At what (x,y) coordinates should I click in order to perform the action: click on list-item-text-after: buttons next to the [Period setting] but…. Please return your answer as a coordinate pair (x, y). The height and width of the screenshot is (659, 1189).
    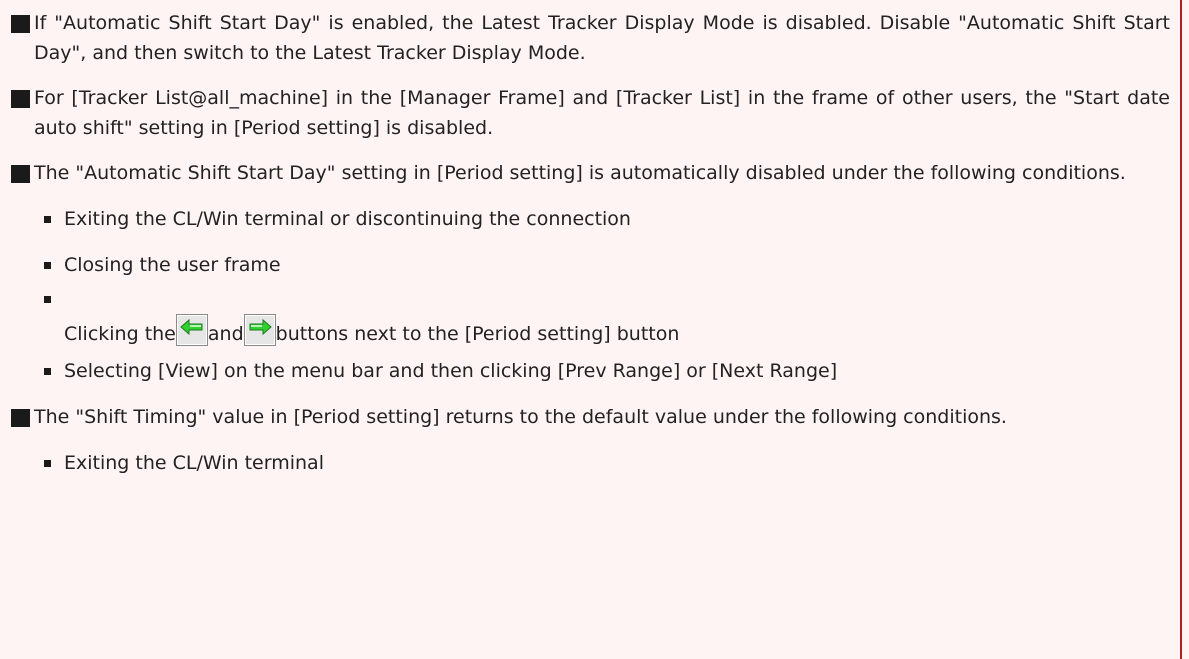
    Looking at the image, I should click on (477, 334).